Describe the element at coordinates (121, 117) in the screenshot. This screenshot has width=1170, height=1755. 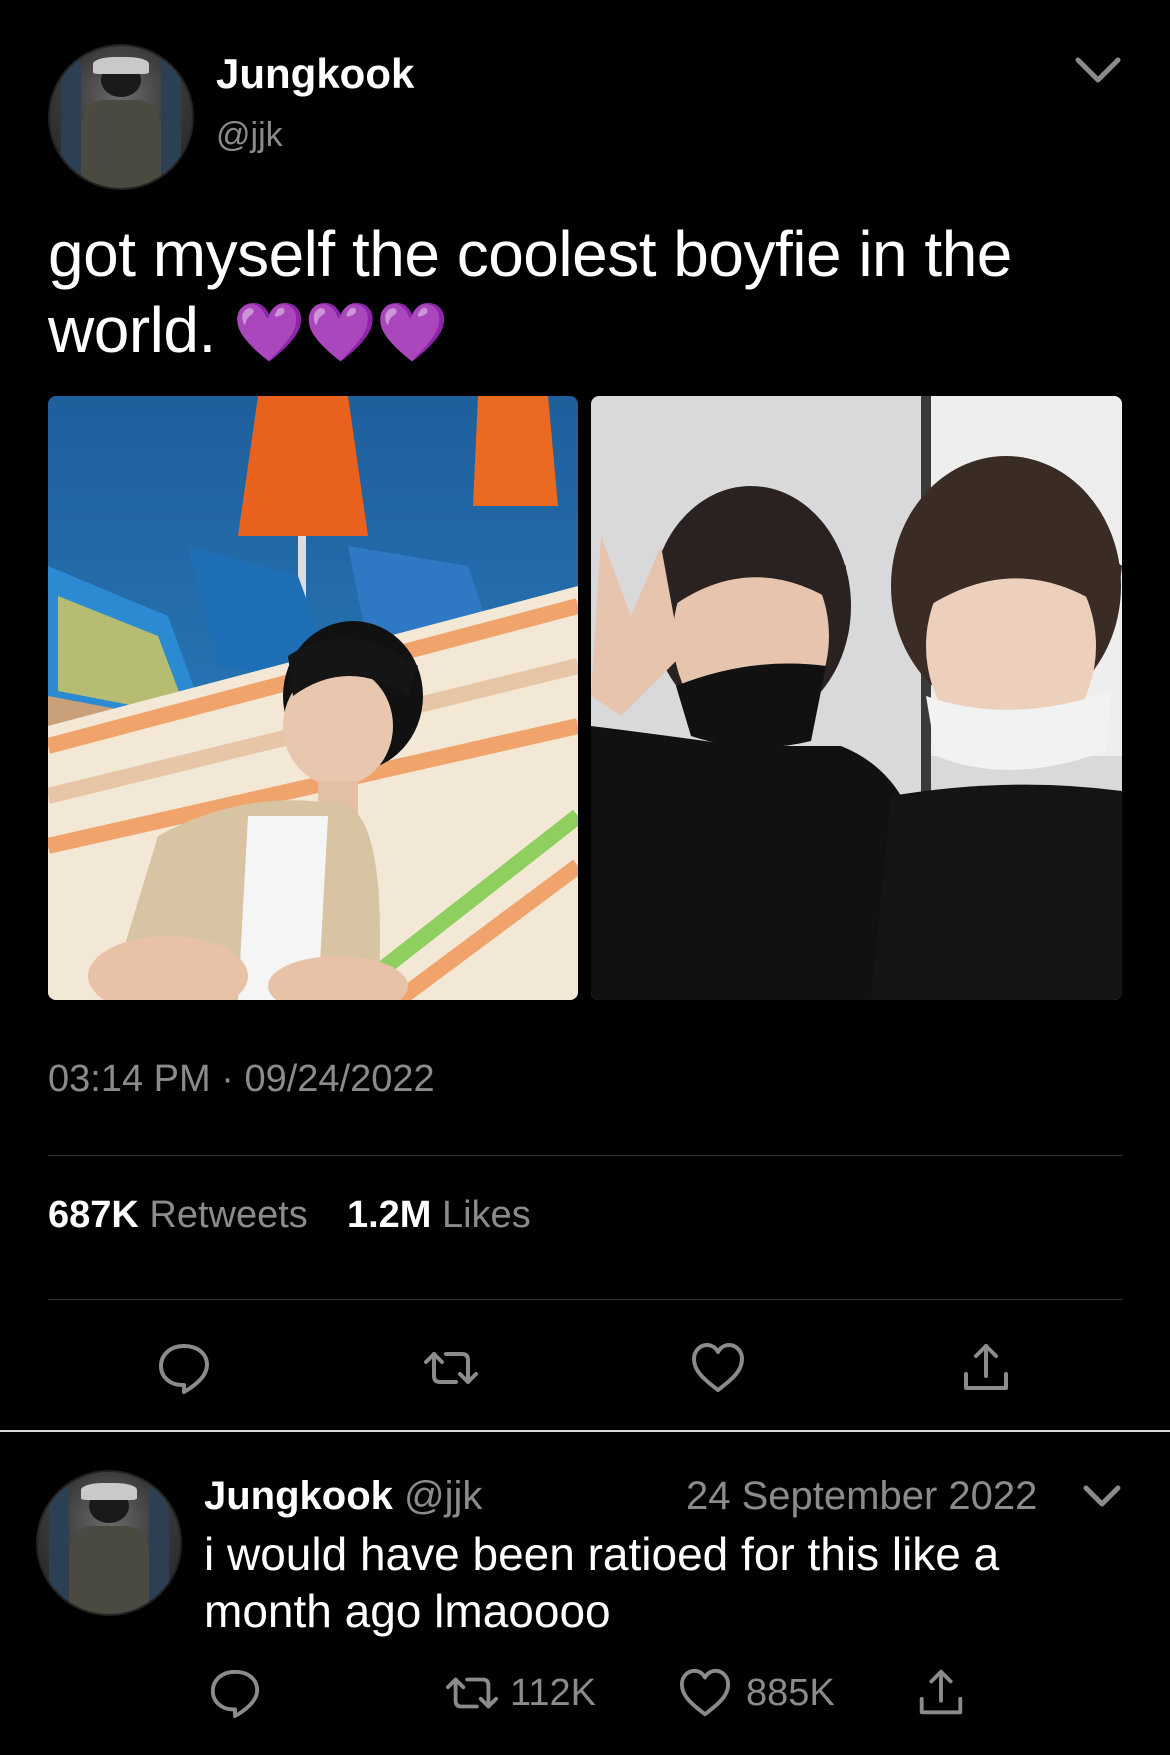
I see `avatar` at that location.